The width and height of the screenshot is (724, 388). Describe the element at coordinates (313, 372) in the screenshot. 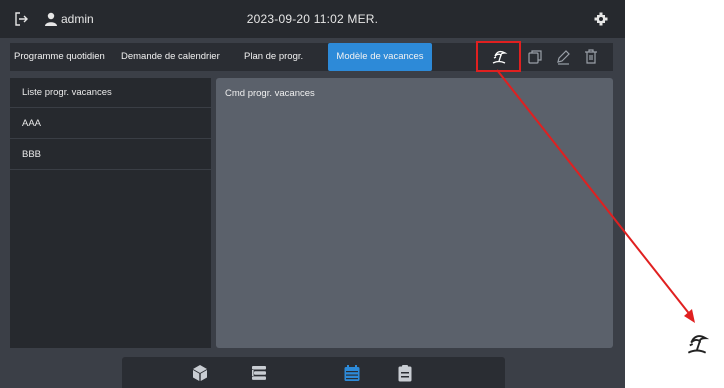

I see `bottom-nav` at that location.